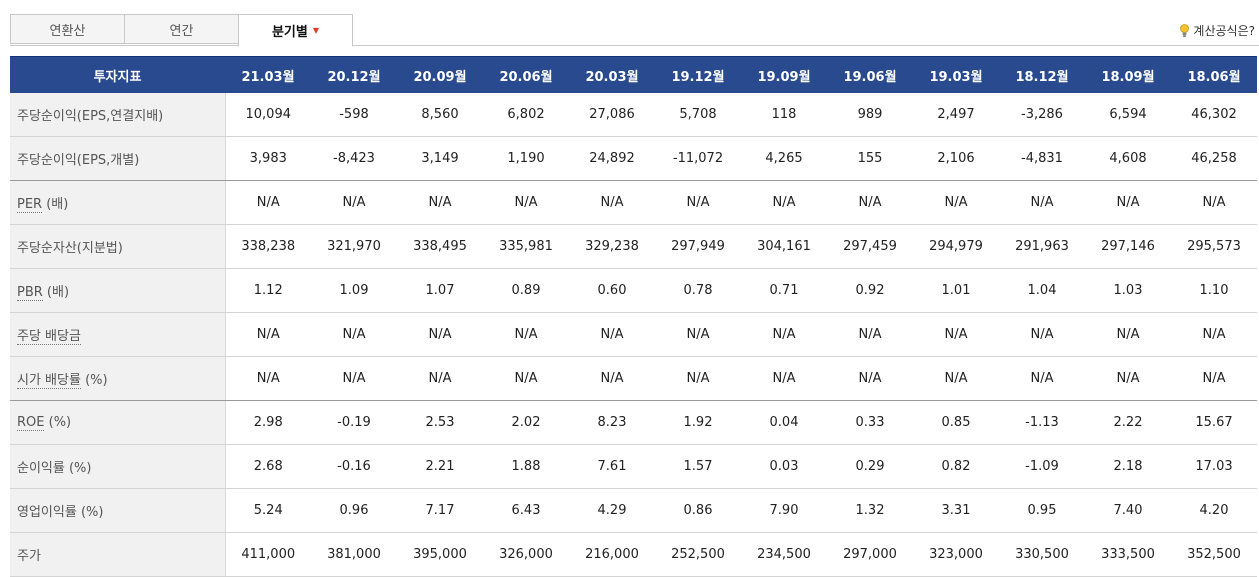 This screenshot has width=1259, height=577. I want to click on header-period: 20.03월, so click(612, 74).